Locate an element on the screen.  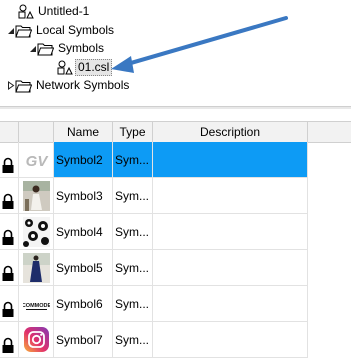
floral-pattern-icon is located at coordinates (36, 232).